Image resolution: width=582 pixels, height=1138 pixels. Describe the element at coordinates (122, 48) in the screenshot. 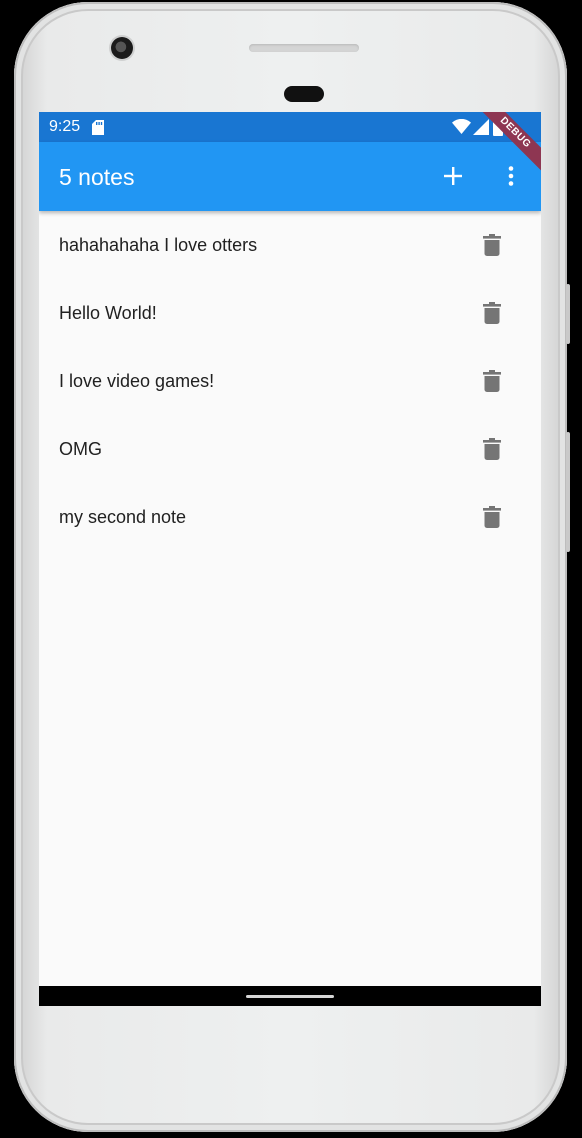

I see `front-camera` at that location.